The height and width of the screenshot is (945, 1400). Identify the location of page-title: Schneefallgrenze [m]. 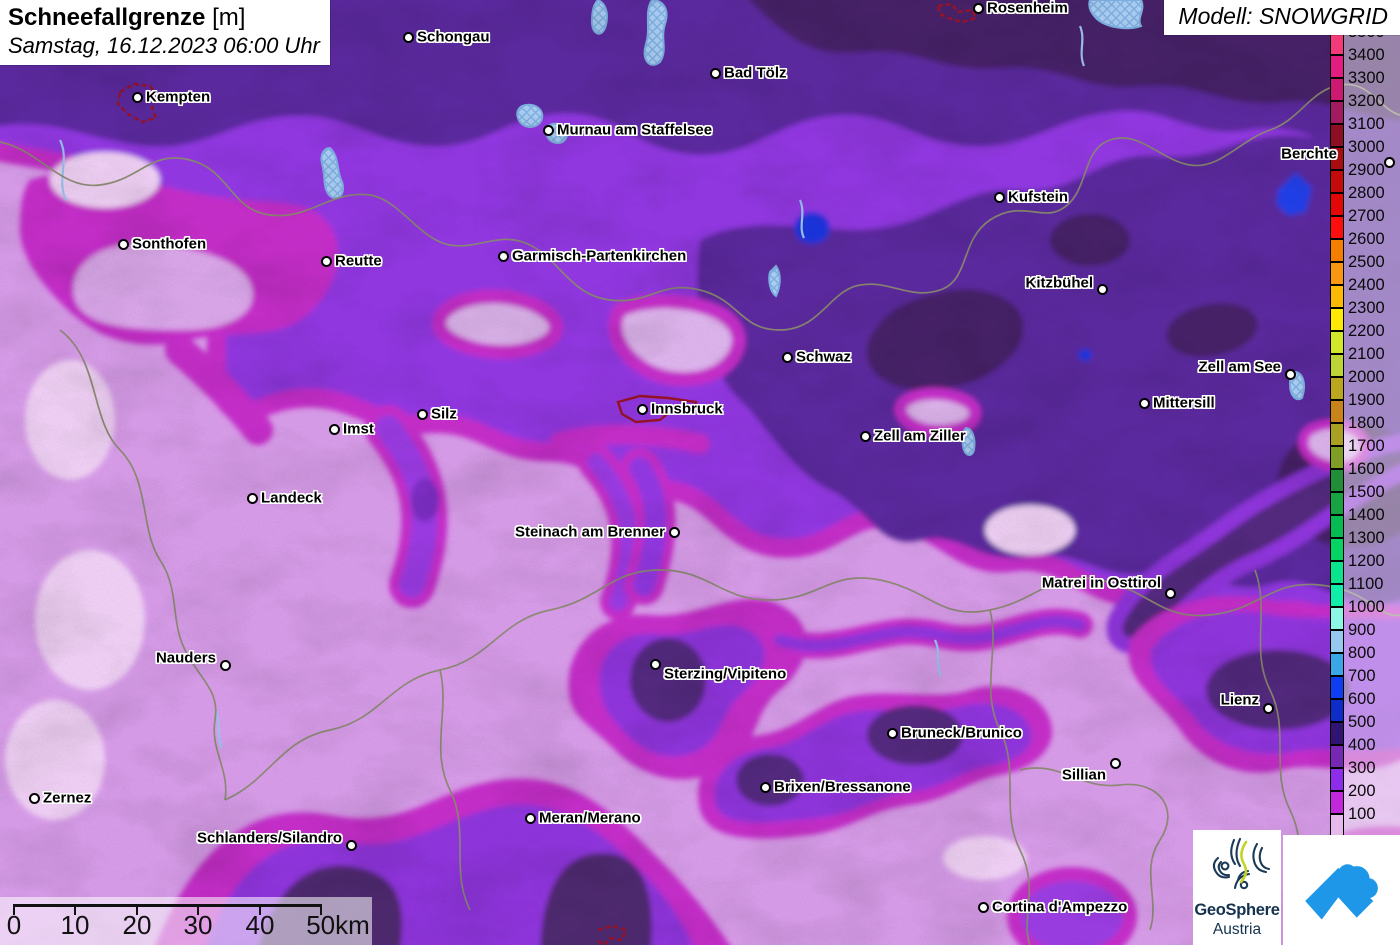
(164, 18).